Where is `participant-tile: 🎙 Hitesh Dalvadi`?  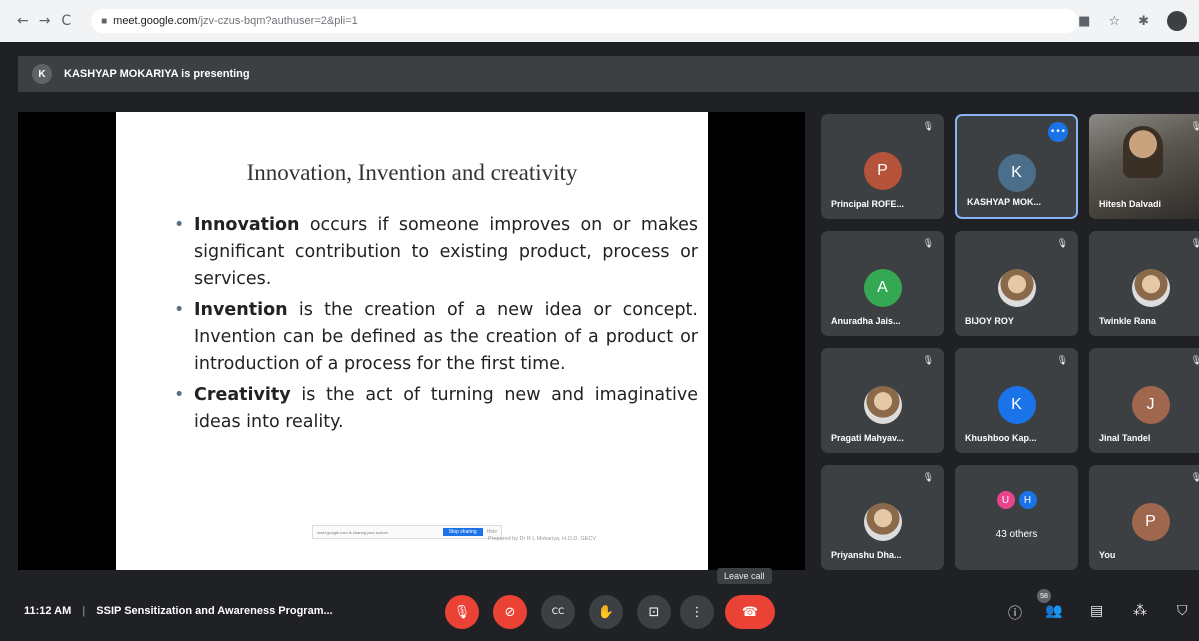 participant-tile: 🎙 Hitesh Dalvadi is located at coordinates (1144, 166).